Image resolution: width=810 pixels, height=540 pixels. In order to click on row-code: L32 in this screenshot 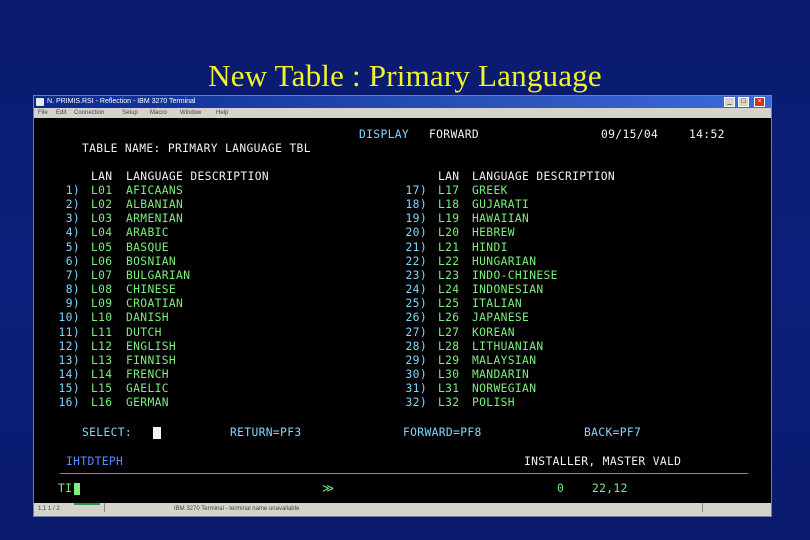, I will do `click(449, 402)`.